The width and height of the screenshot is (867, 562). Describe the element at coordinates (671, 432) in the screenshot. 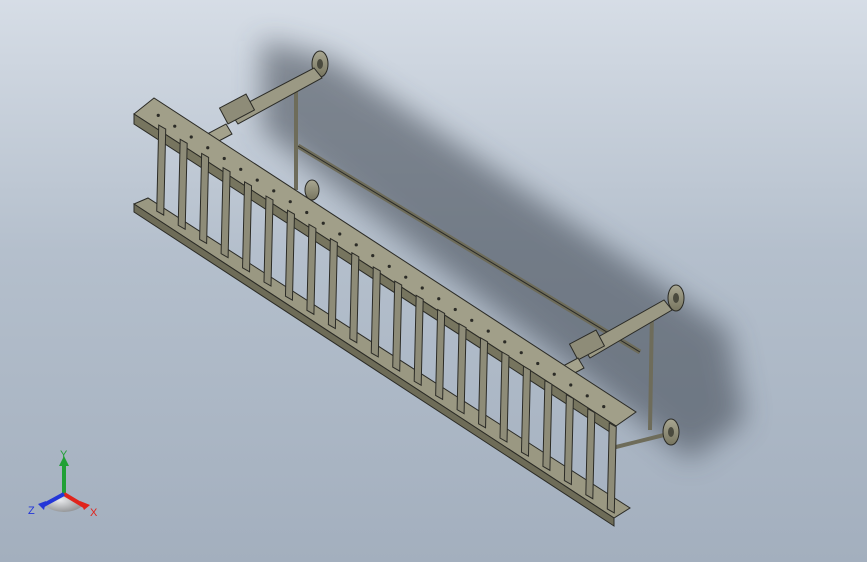

I see `wall-flange-bottom-right` at that location.